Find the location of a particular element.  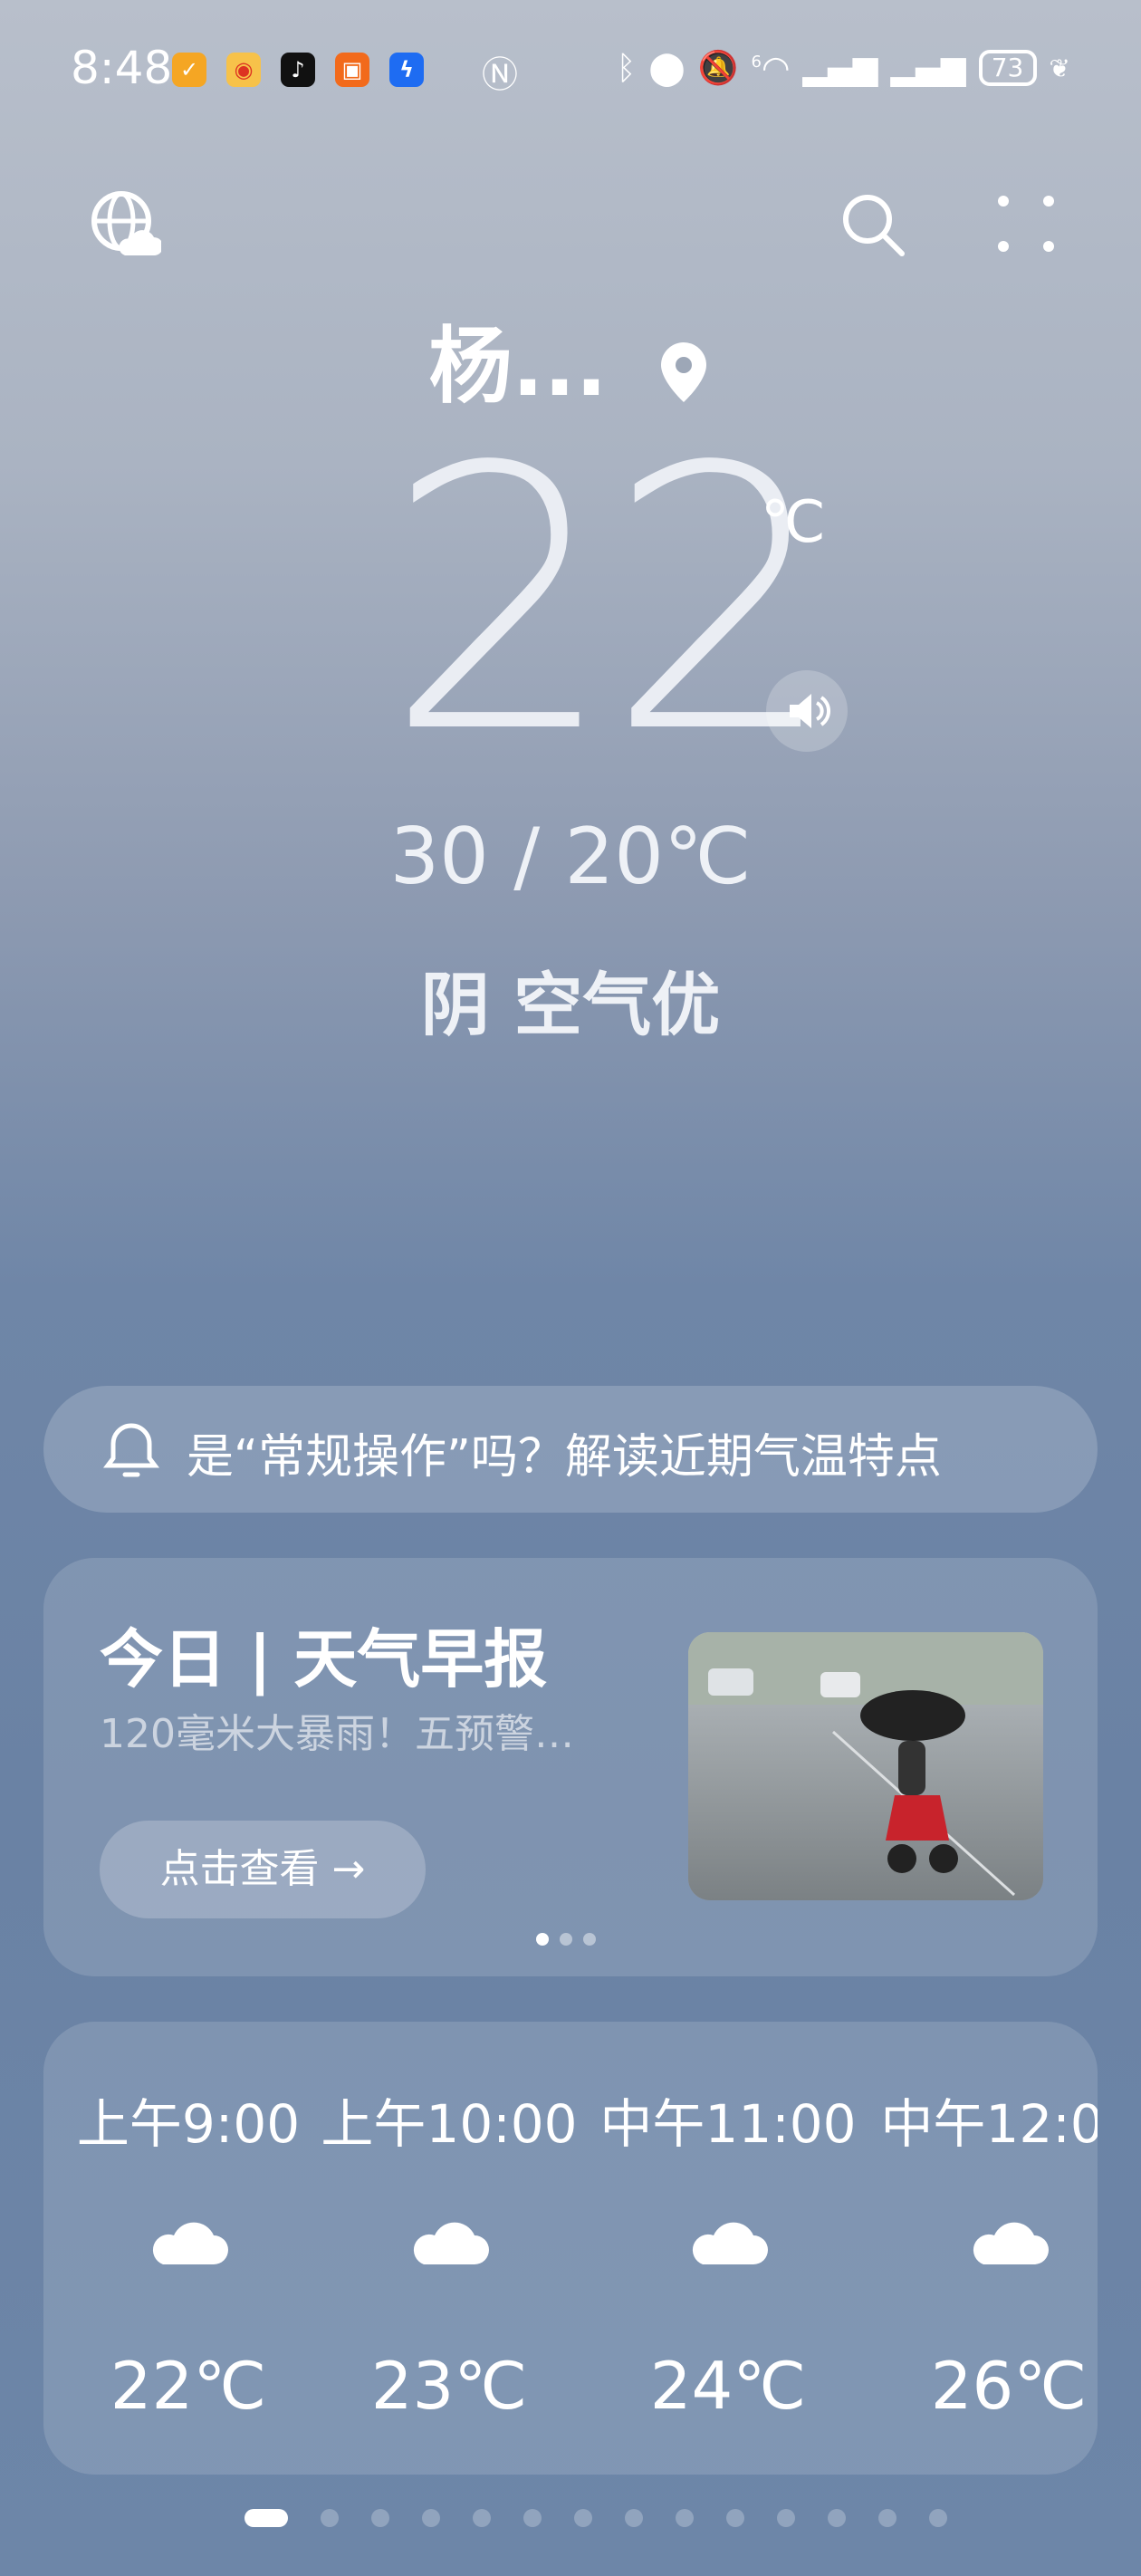

alert-text: 是“常规操作”吗？解读近期气温特点 is located at coordinates (564, 1457).